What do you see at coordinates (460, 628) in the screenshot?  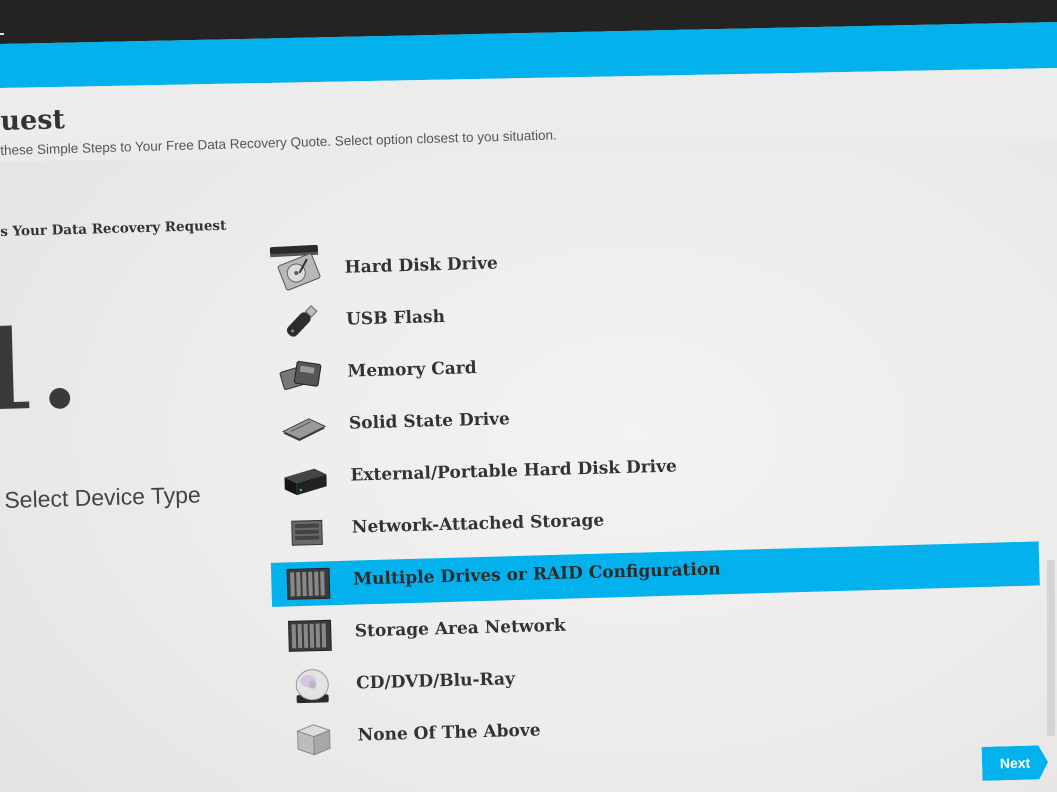 I see `device-option-label: Storage Area Network` at bounding box center [460, 628].